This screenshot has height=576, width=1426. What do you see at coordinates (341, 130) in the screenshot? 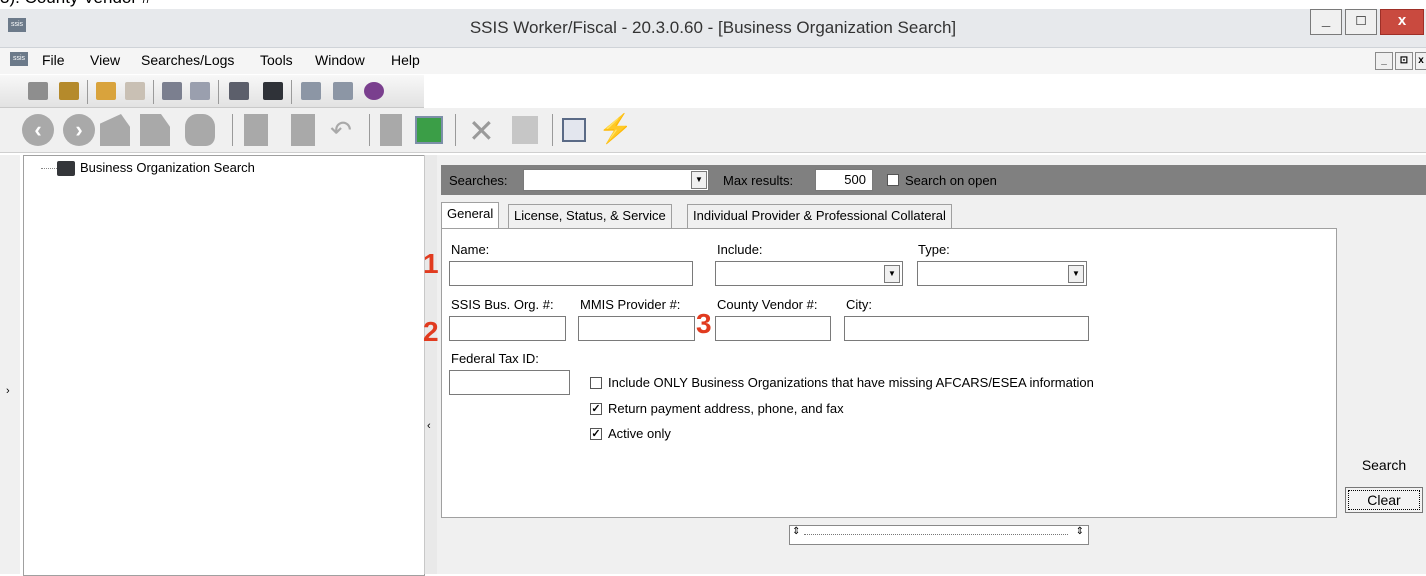
I see `undo-icon: ↶` at bounding box center [341, 130].